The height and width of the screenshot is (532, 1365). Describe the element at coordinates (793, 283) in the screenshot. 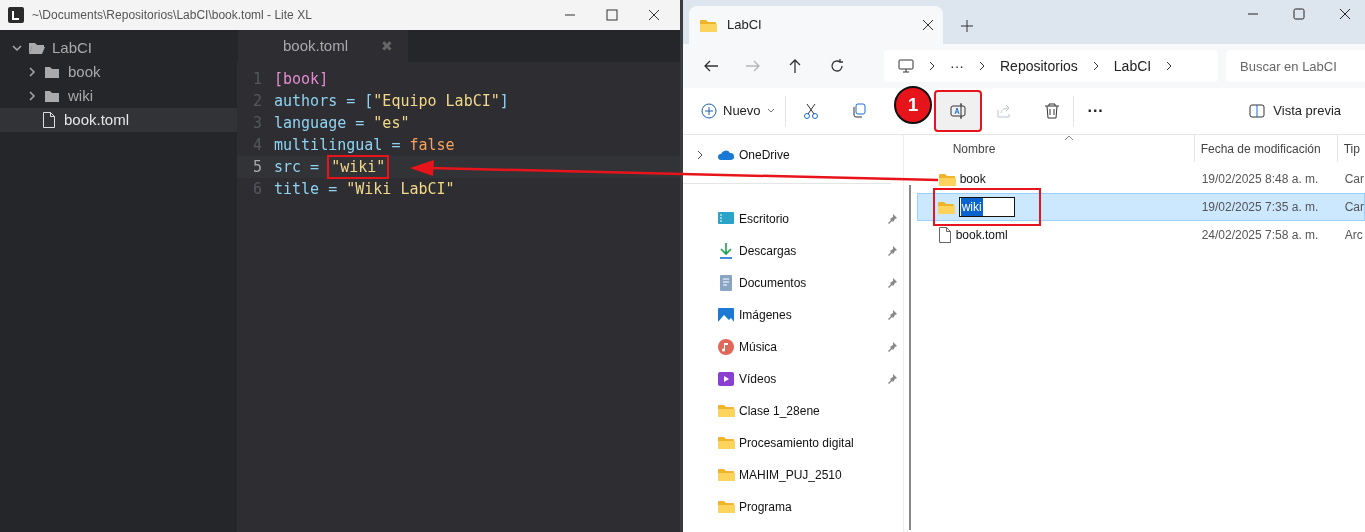

I see `sidebar-item: Documentos` at that location.